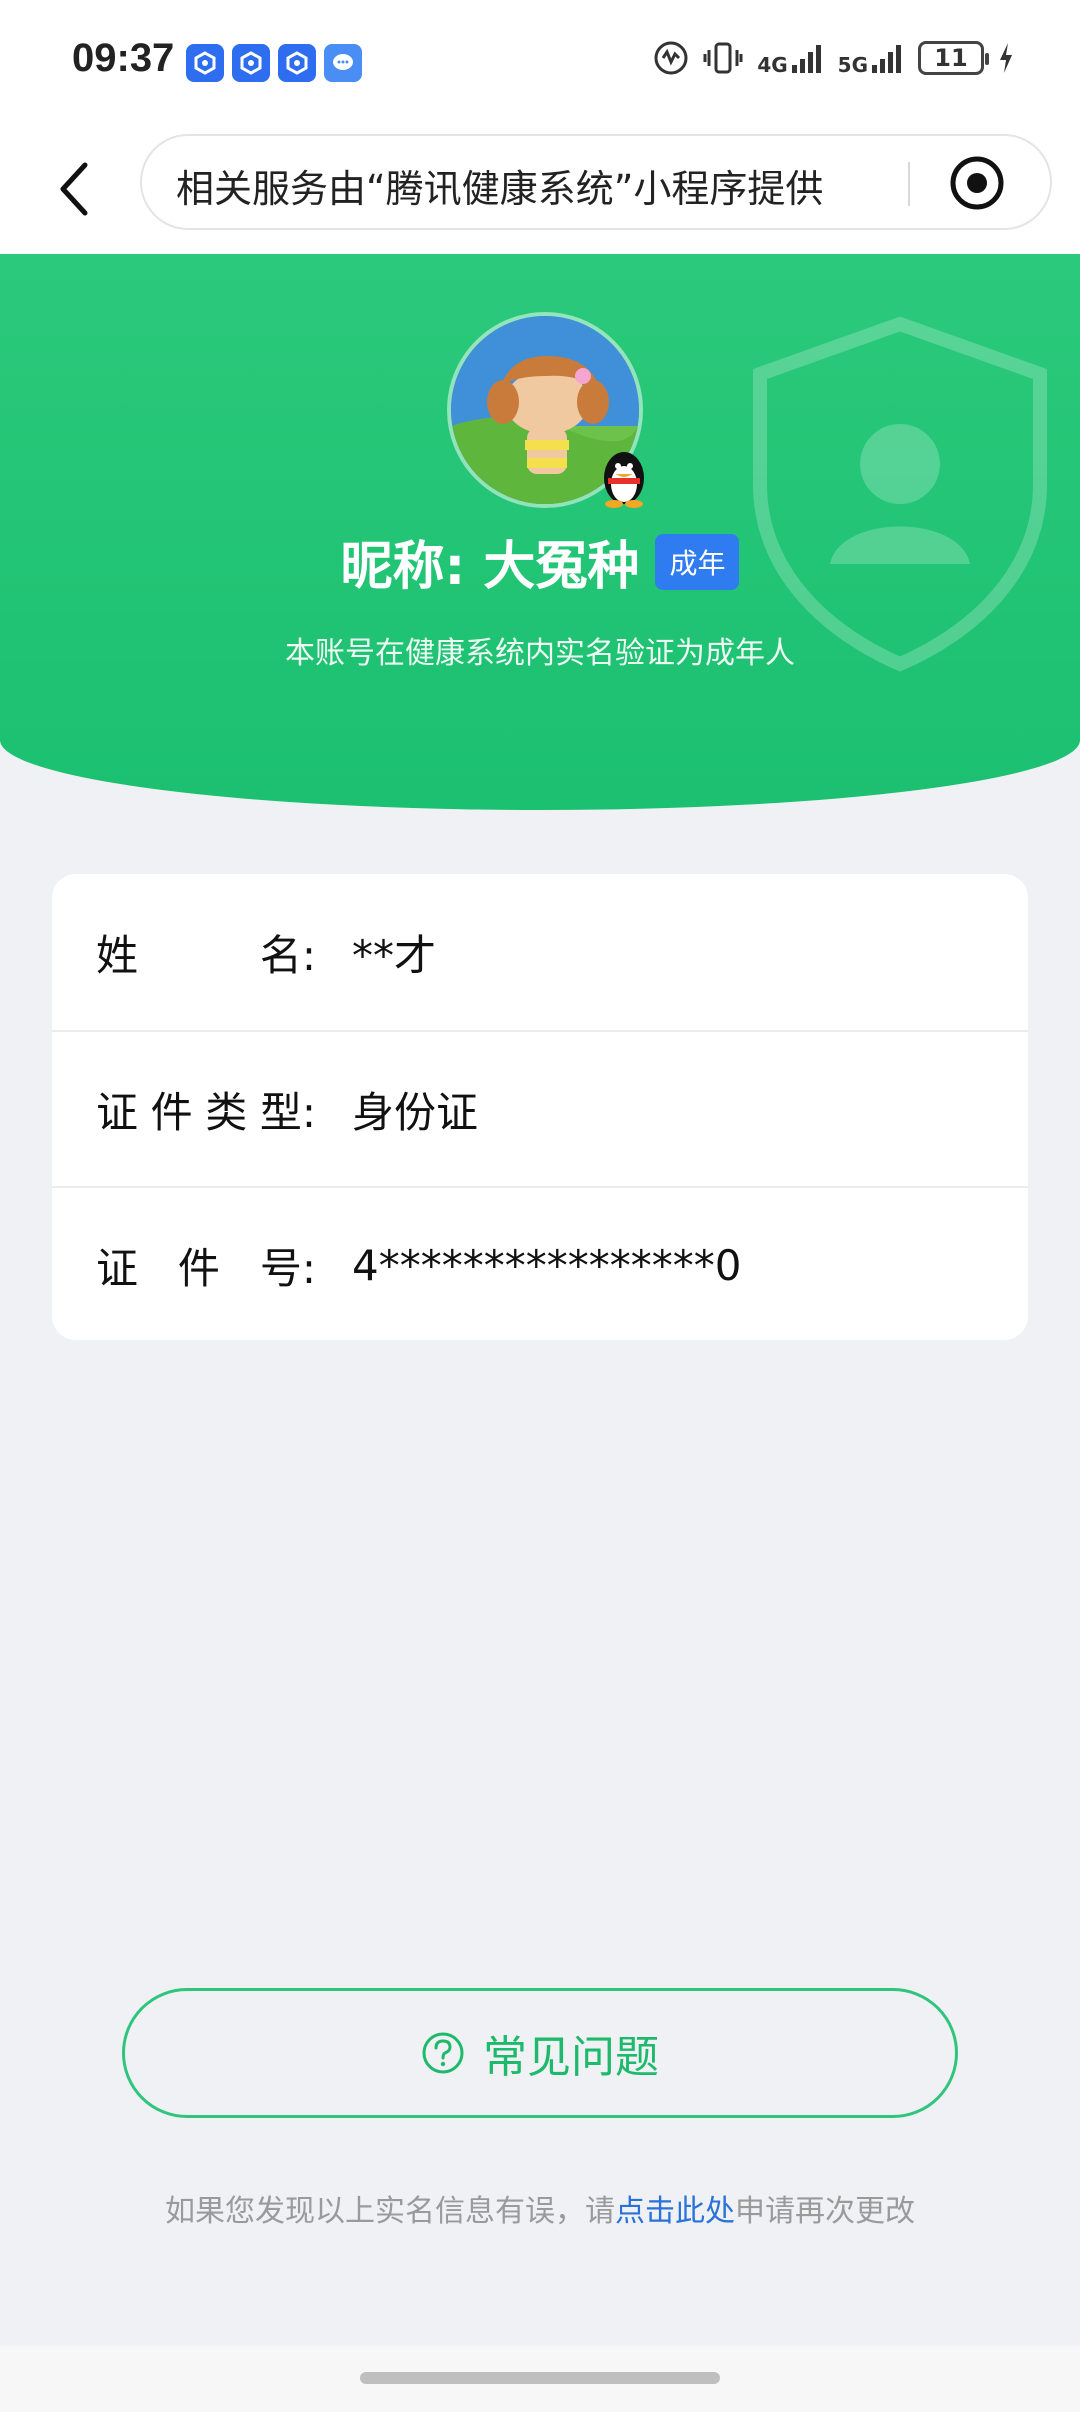 This screenshot has height=2412, width=1080. I want to click on correction-note-prefix: 如果您发现以上实名信息有误，请, so click(390, 2211).